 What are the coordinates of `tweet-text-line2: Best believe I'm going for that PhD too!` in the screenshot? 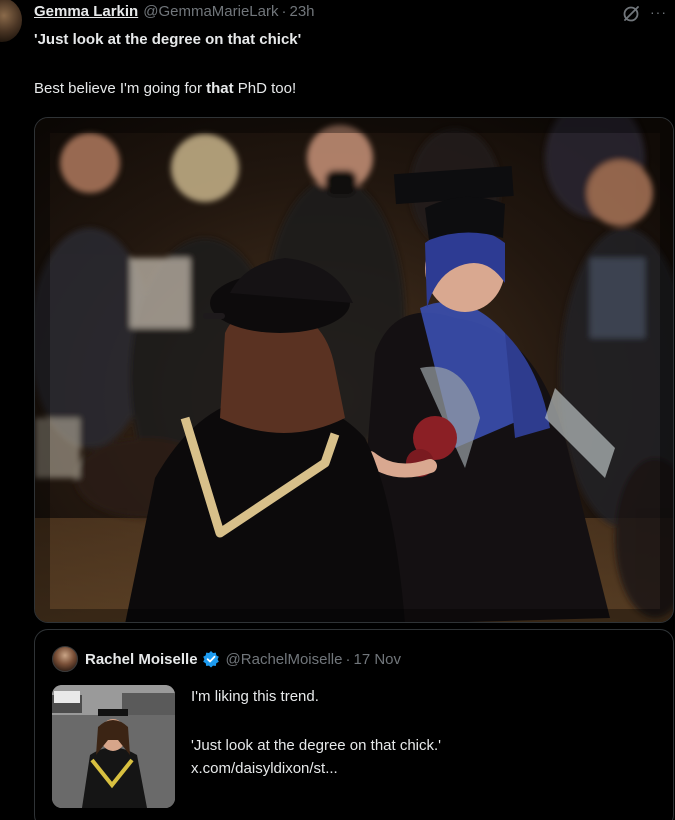 It's located at (165, 88).